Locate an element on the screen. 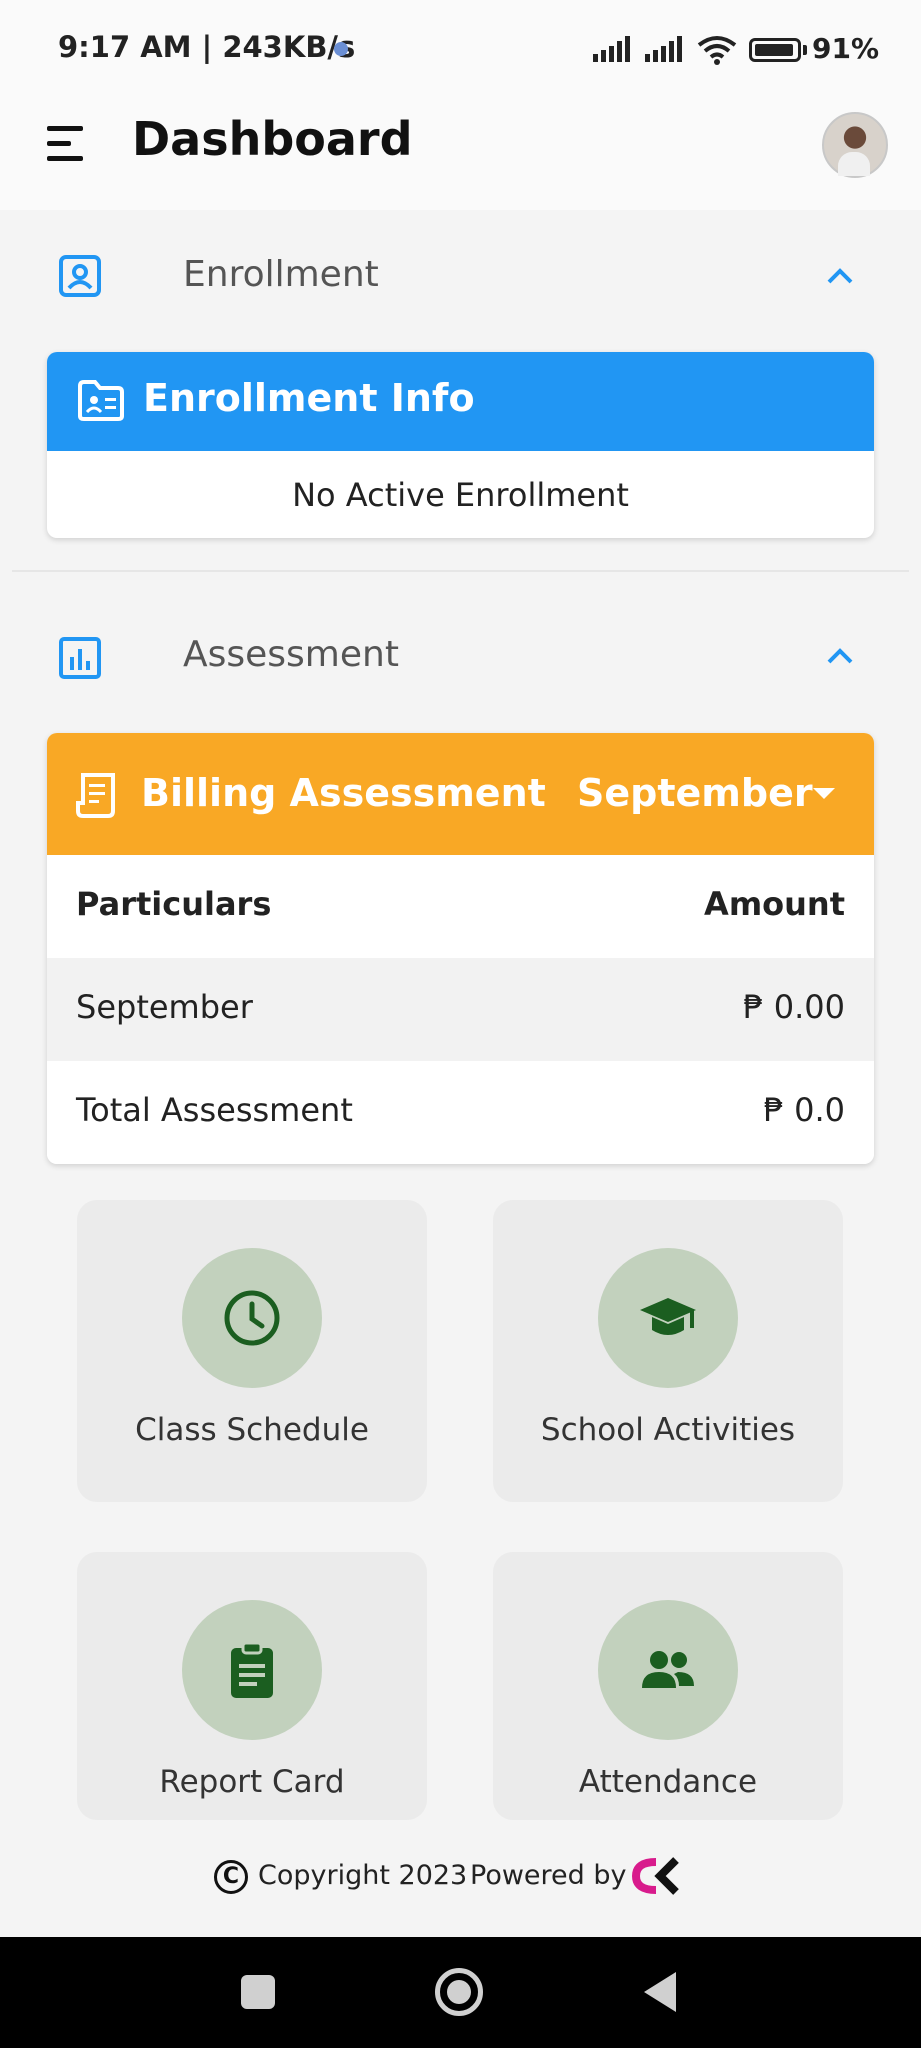 The image size is (921, 2048). section-title-assessment: Assessment is located at coordinates (291, 654).